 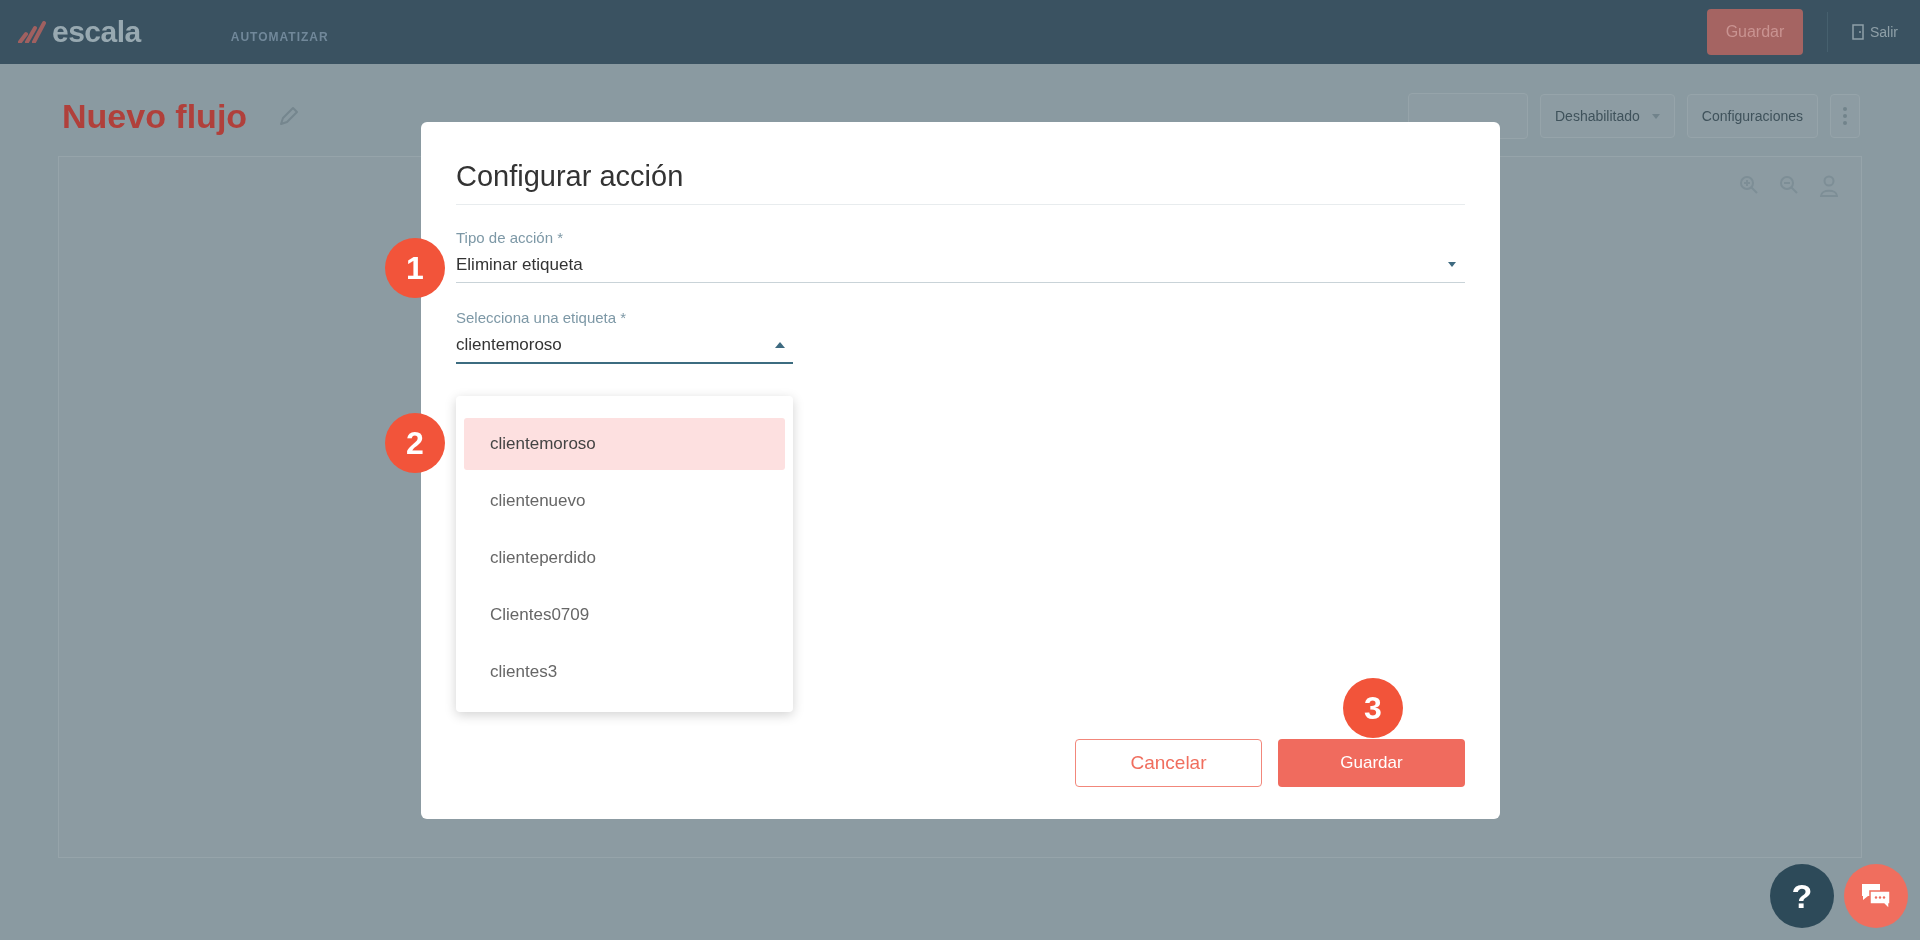 I want to click on step-badge: 3, so click(x=1373, y=708).